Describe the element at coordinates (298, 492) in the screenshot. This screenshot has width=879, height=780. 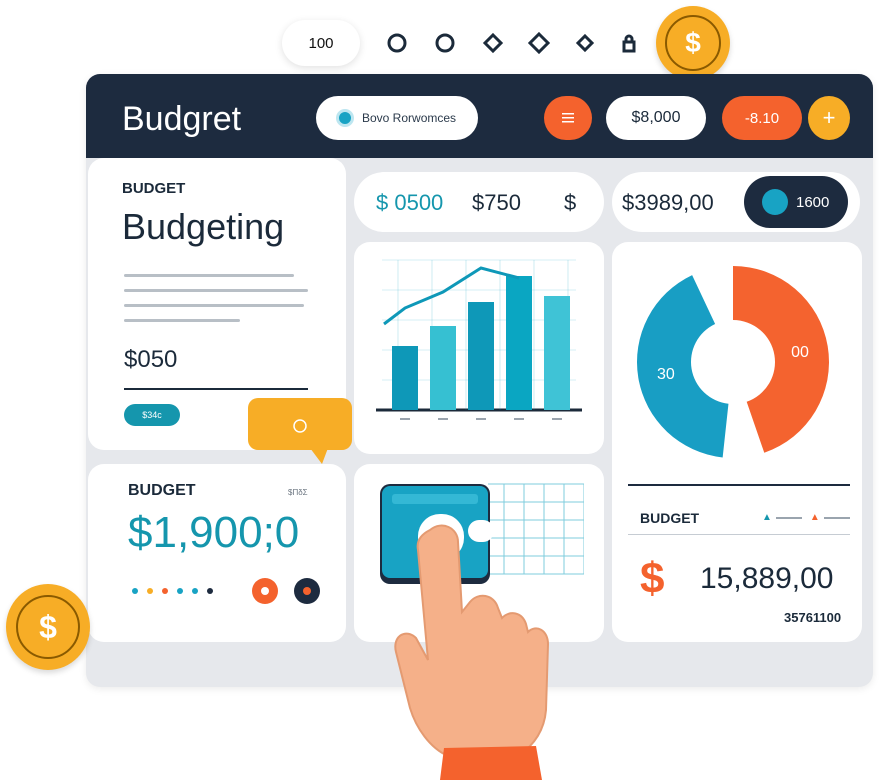
I see `budget2-caption: $ΠδΣ` at that location.